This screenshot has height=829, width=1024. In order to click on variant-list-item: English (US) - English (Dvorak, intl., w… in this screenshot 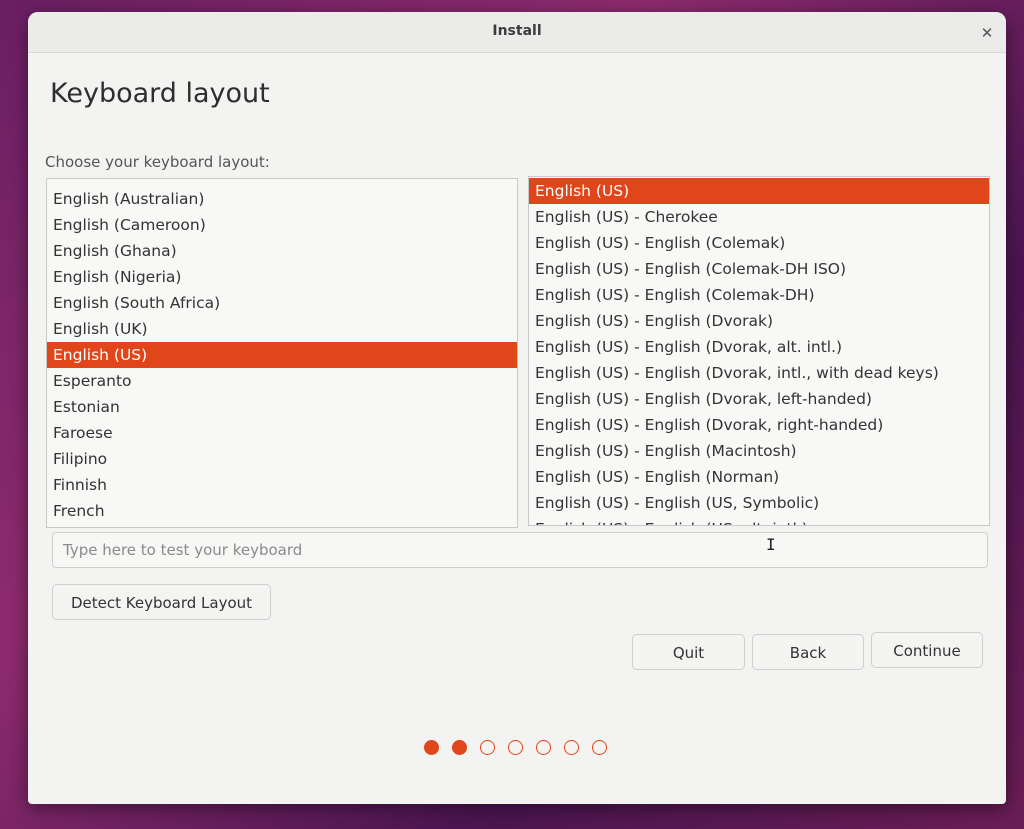, I will do `click(759, 373)`.